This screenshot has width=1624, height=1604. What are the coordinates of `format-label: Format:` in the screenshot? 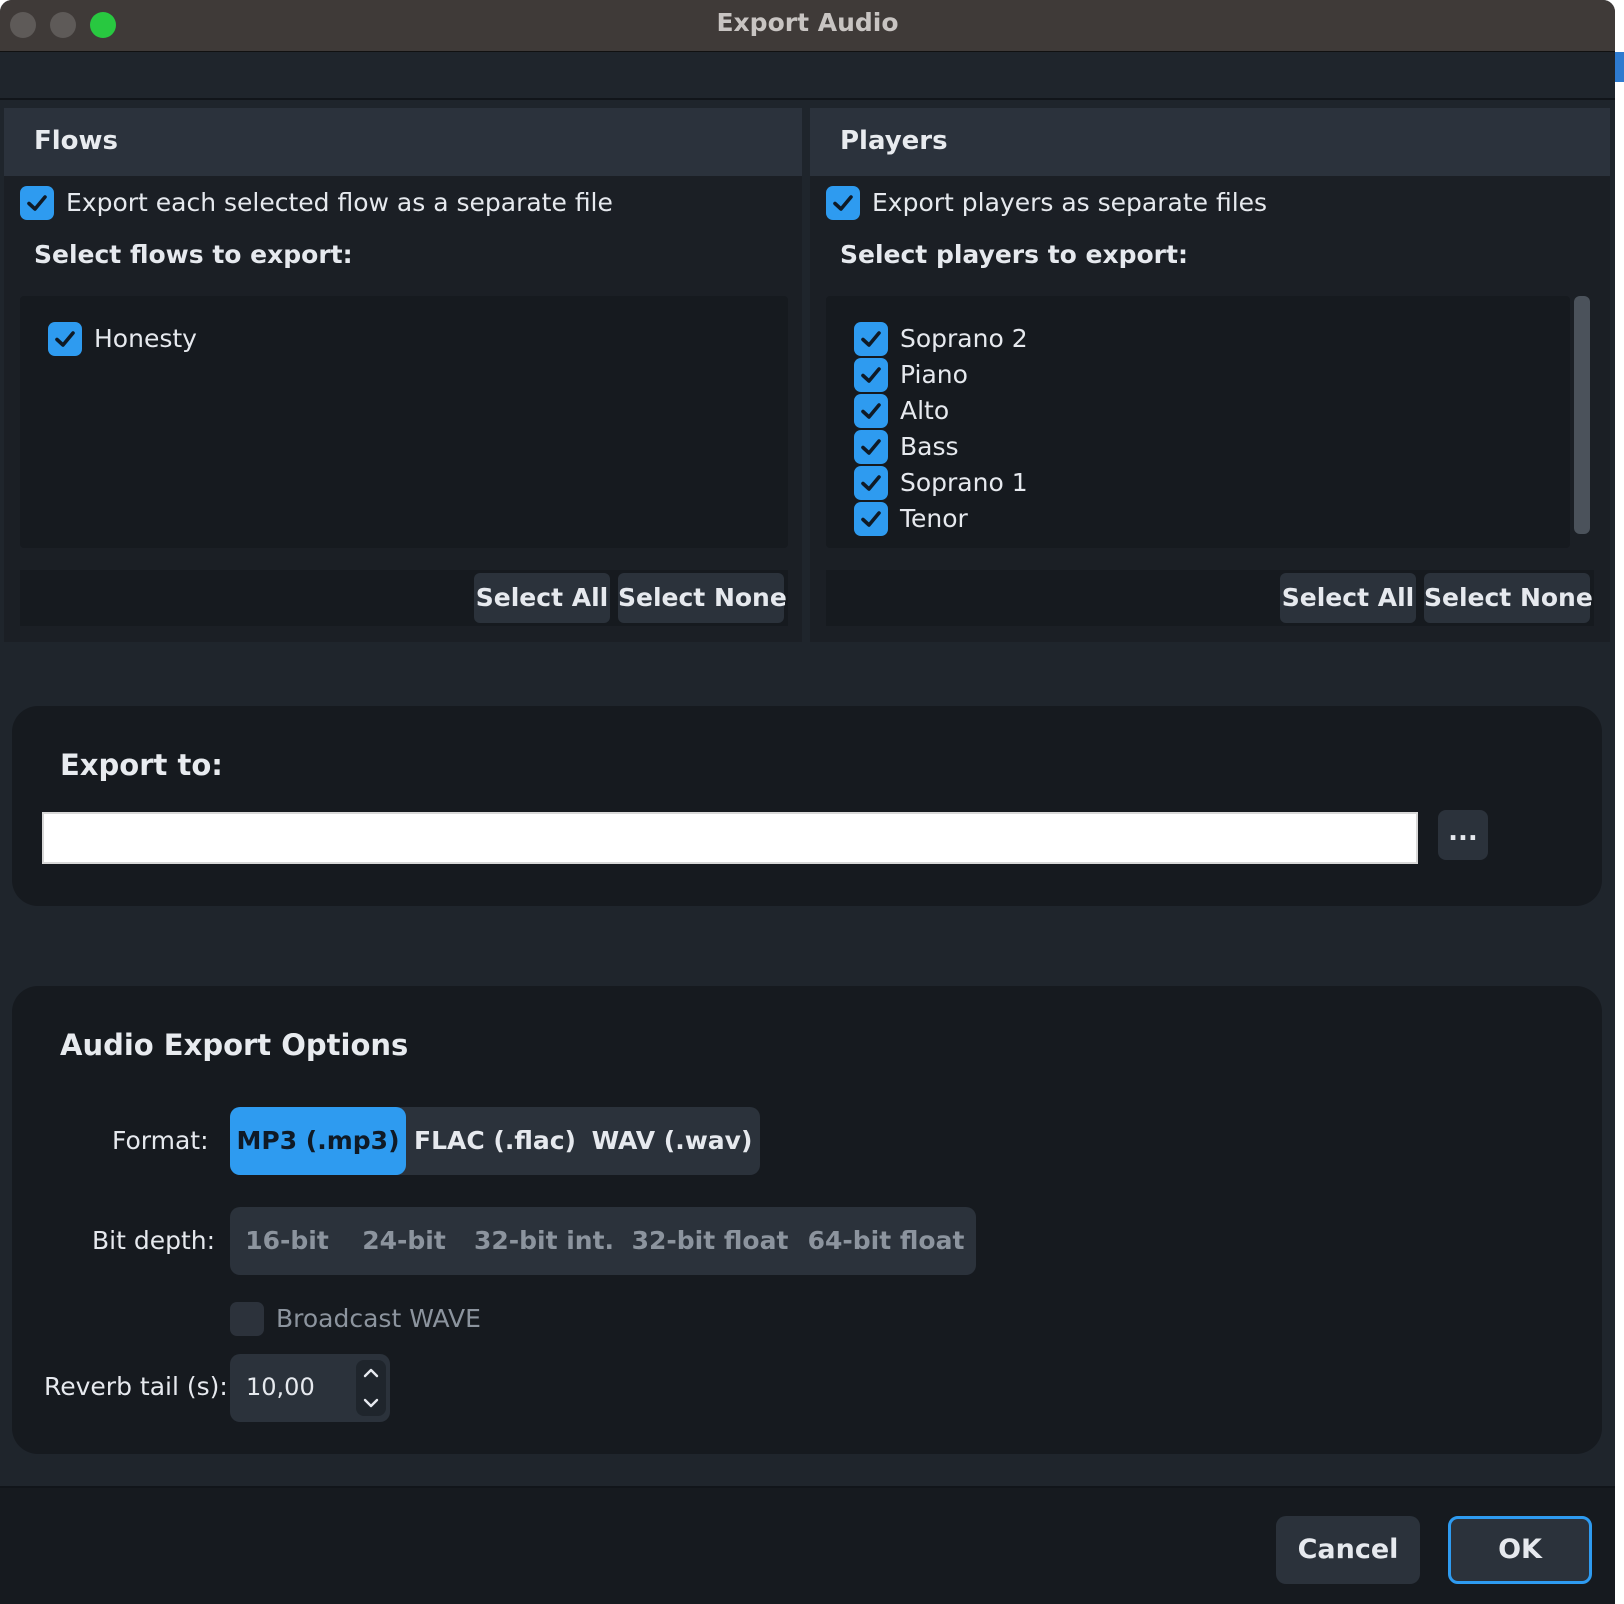 It's located at (160, 1140).